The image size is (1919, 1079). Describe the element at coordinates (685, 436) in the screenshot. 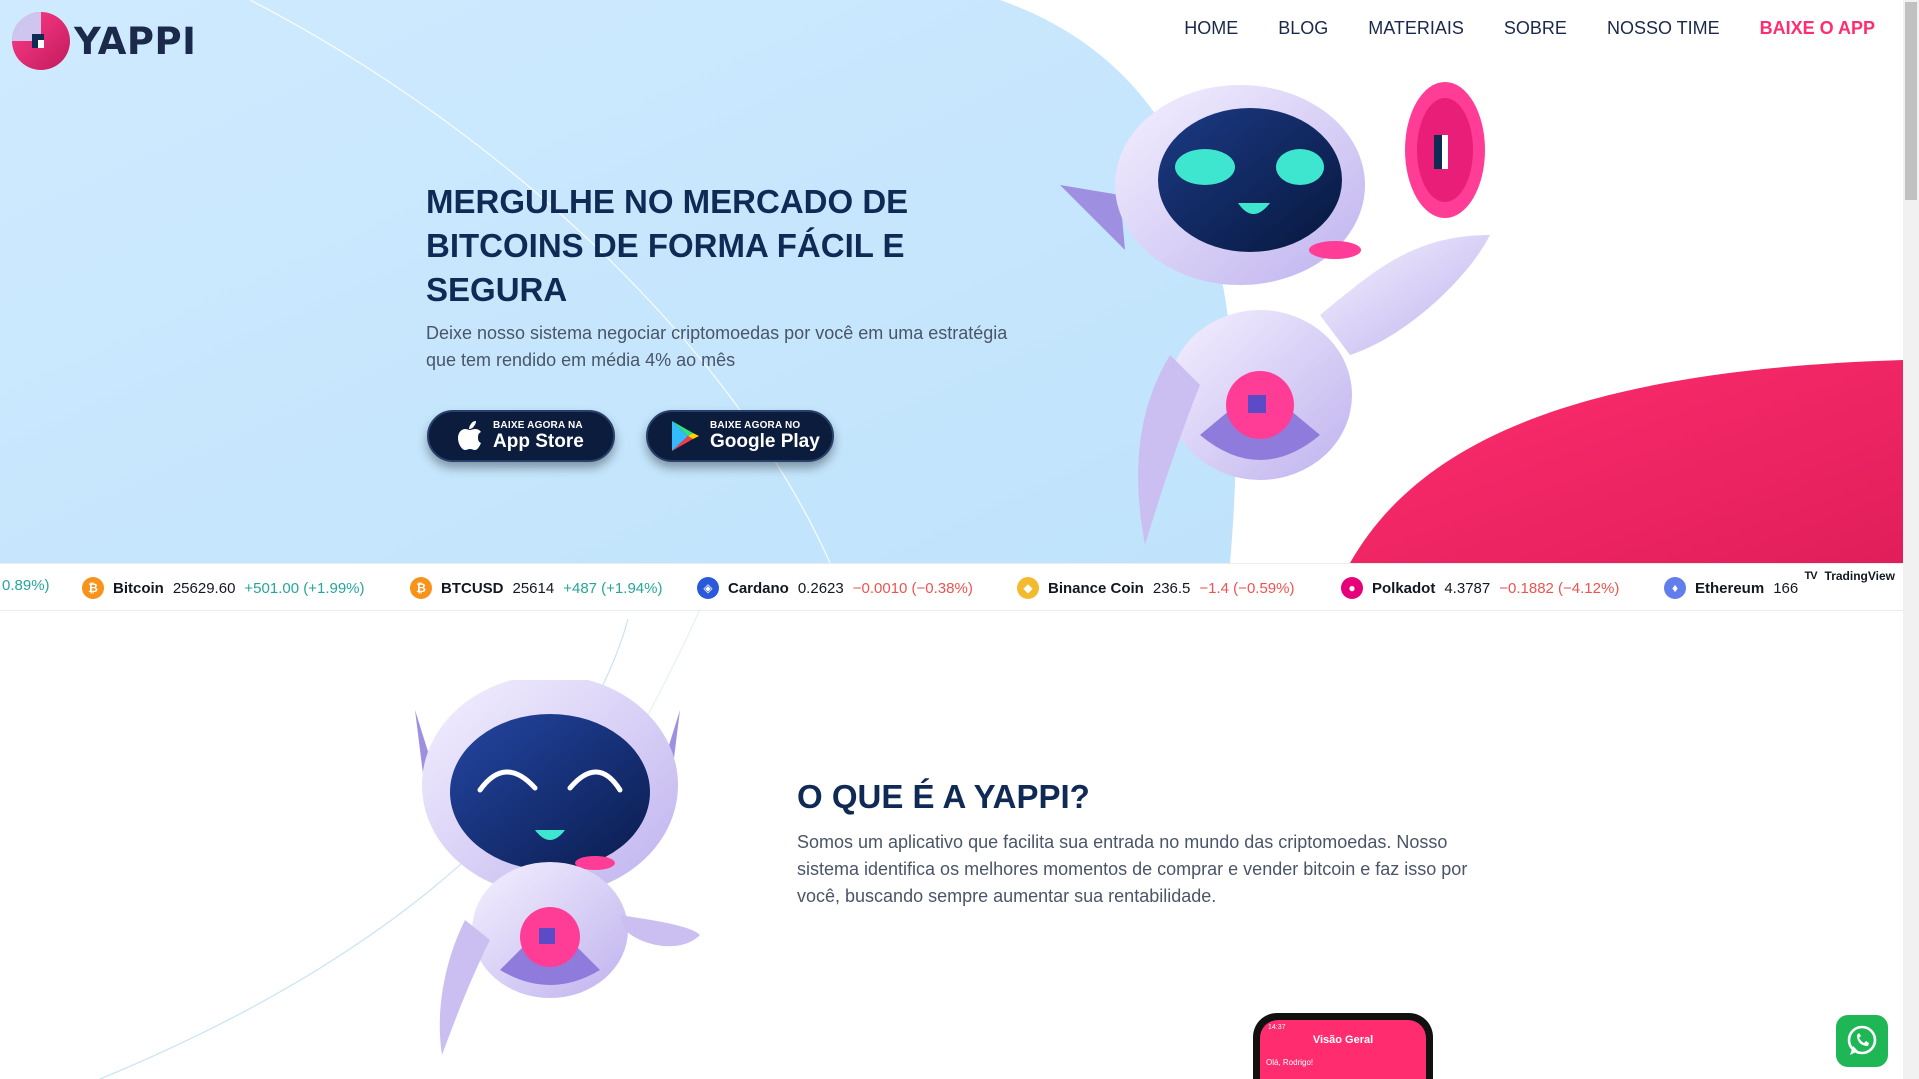

I see `google-play-icon` at that location.